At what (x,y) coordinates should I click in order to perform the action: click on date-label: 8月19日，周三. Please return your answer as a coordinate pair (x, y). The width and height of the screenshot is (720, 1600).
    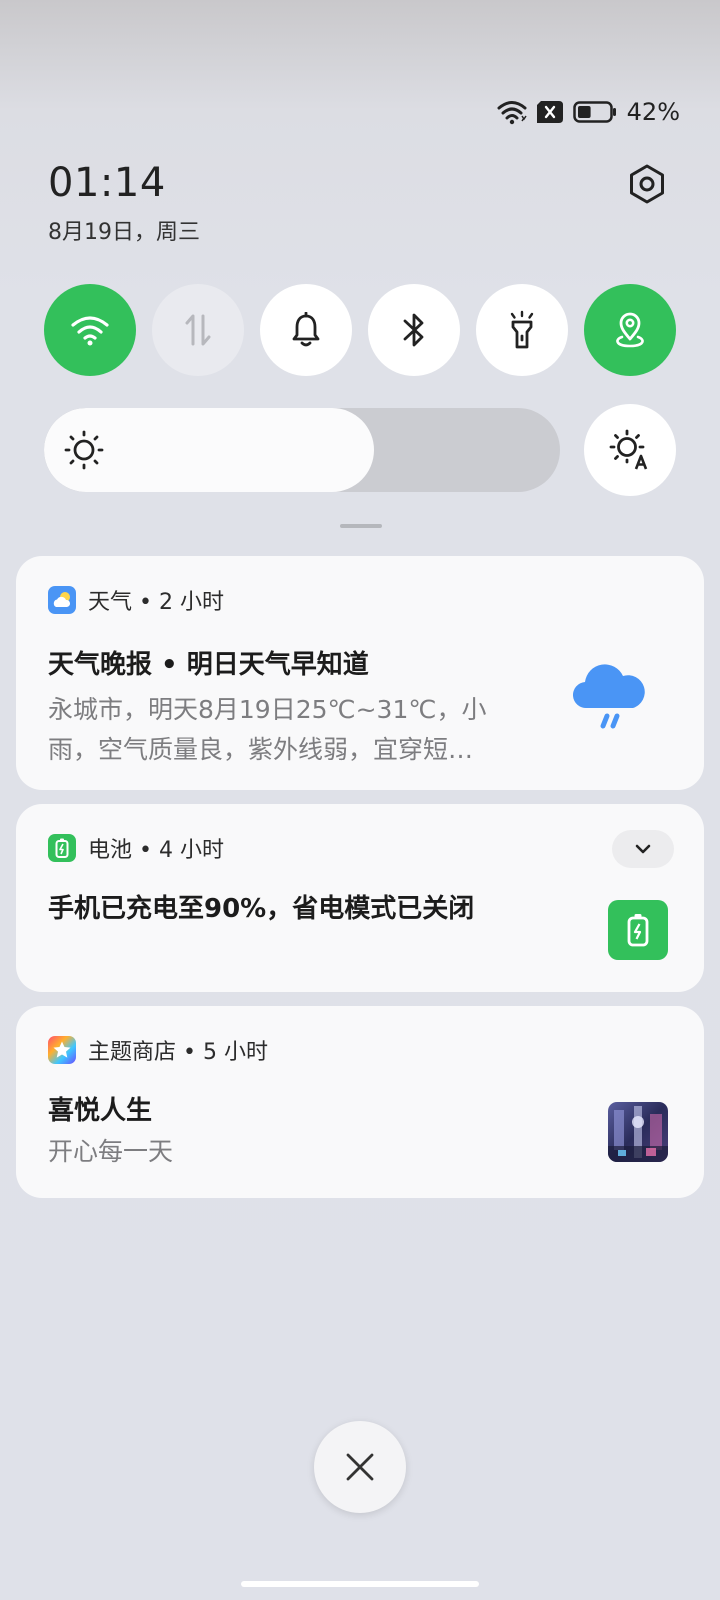
    Looking at the image, I should click on (124, 232).